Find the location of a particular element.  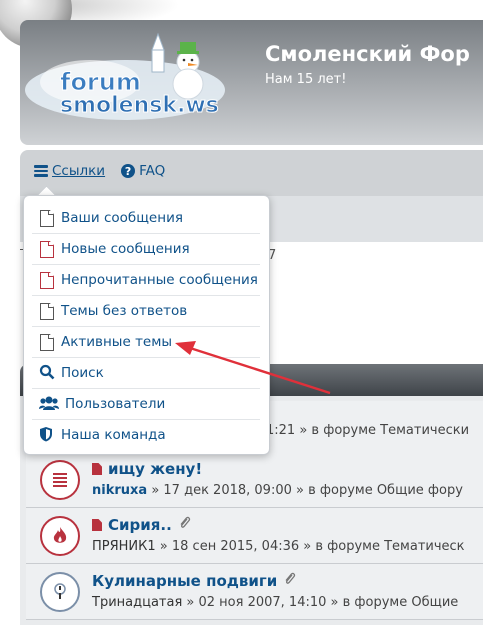

topic-meta: 1:21 » в форуме Тематически is located at coordinates (368, 430).